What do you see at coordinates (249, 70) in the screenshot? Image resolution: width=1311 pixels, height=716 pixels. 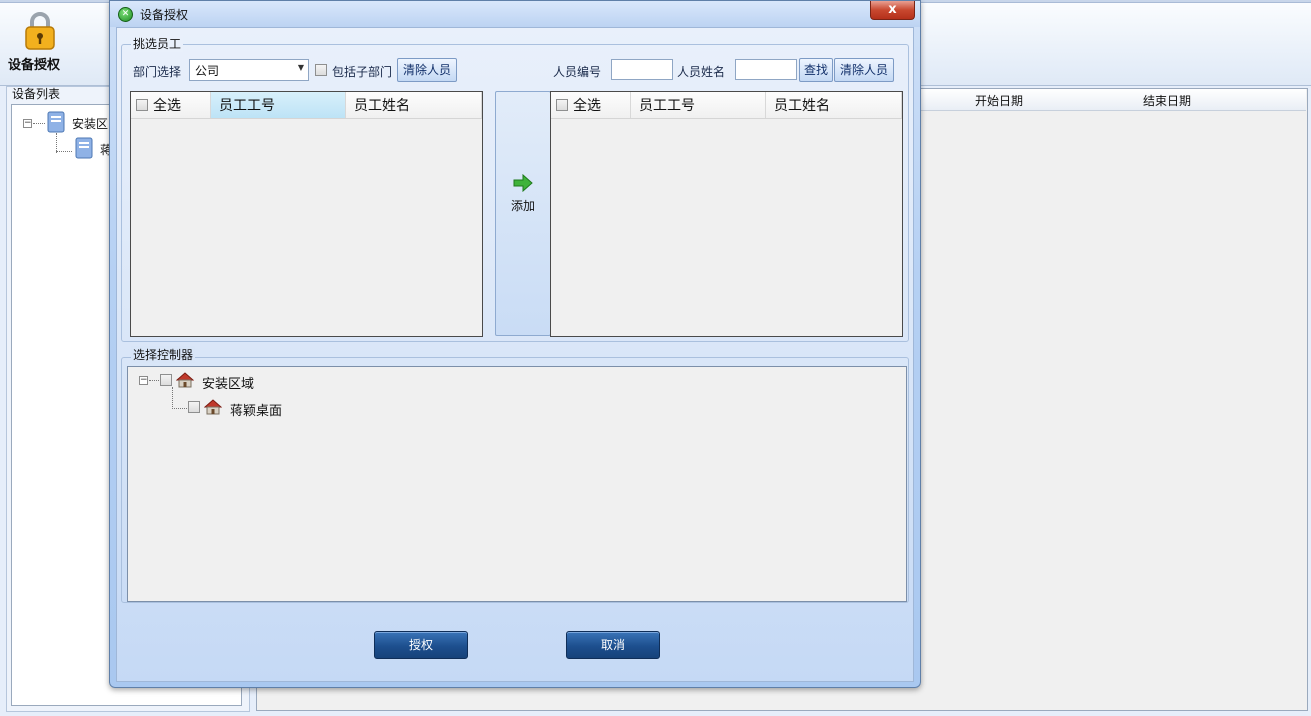 I see `dept-select: 公司 ▼` at bounding box center [249, 70].